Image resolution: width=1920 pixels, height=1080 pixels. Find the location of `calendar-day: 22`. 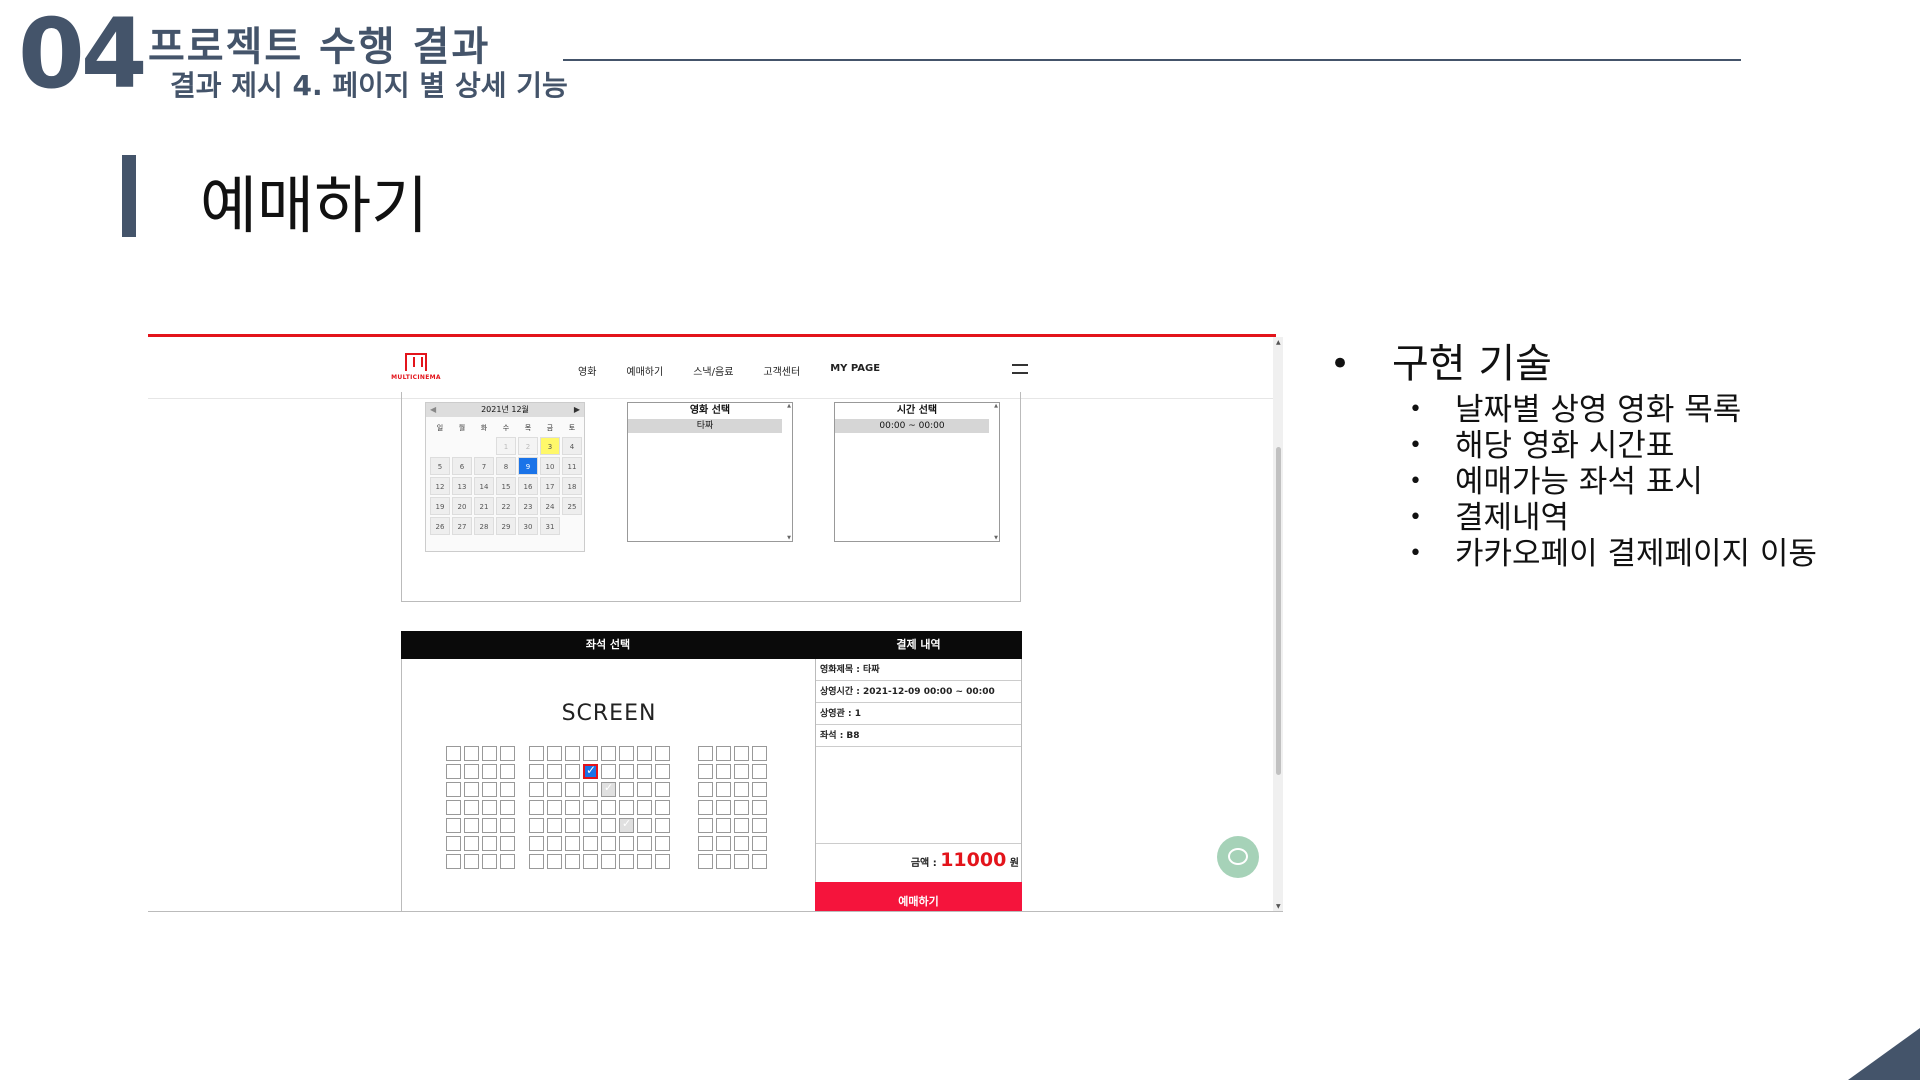

calendar-day: 22 is located at coordinates (506, 506).